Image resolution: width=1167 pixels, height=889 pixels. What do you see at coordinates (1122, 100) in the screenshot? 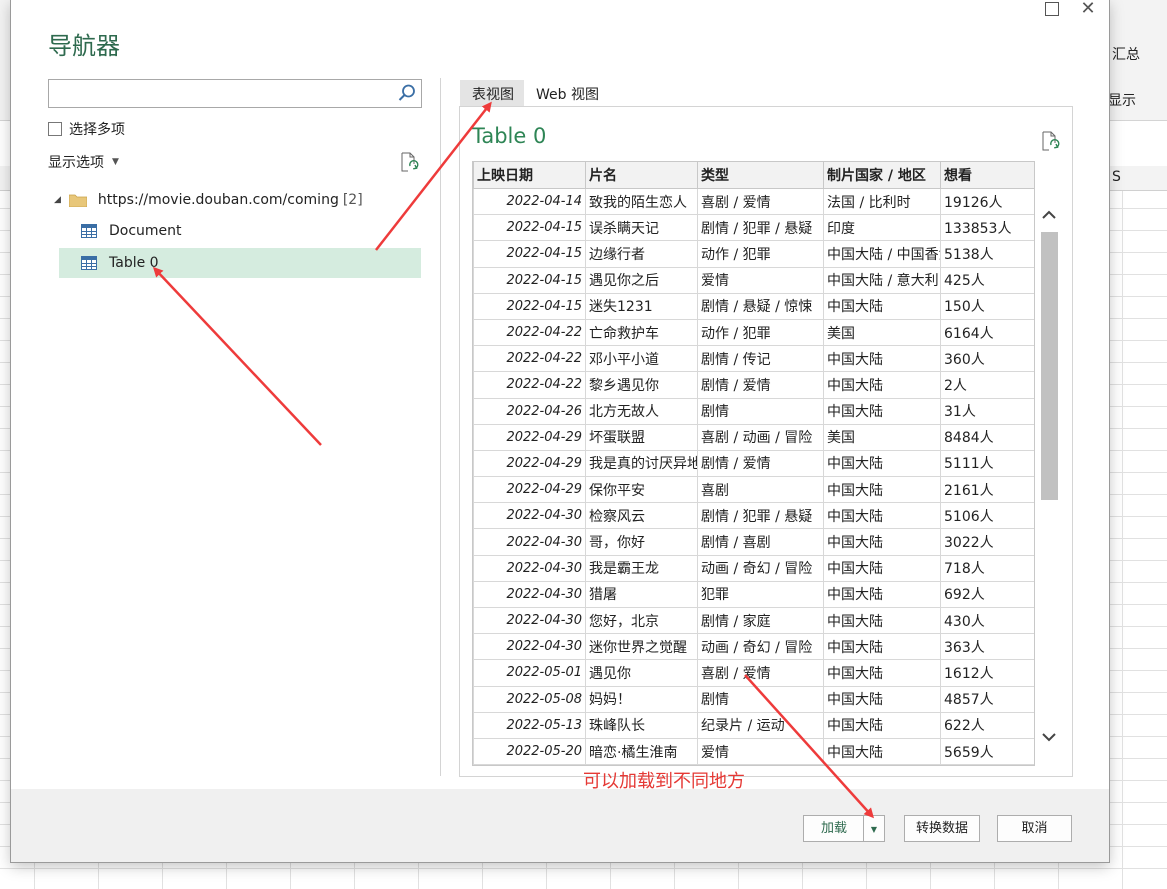
I see `ribbon-show-label: 显示` at bounding box center [1122, 100].